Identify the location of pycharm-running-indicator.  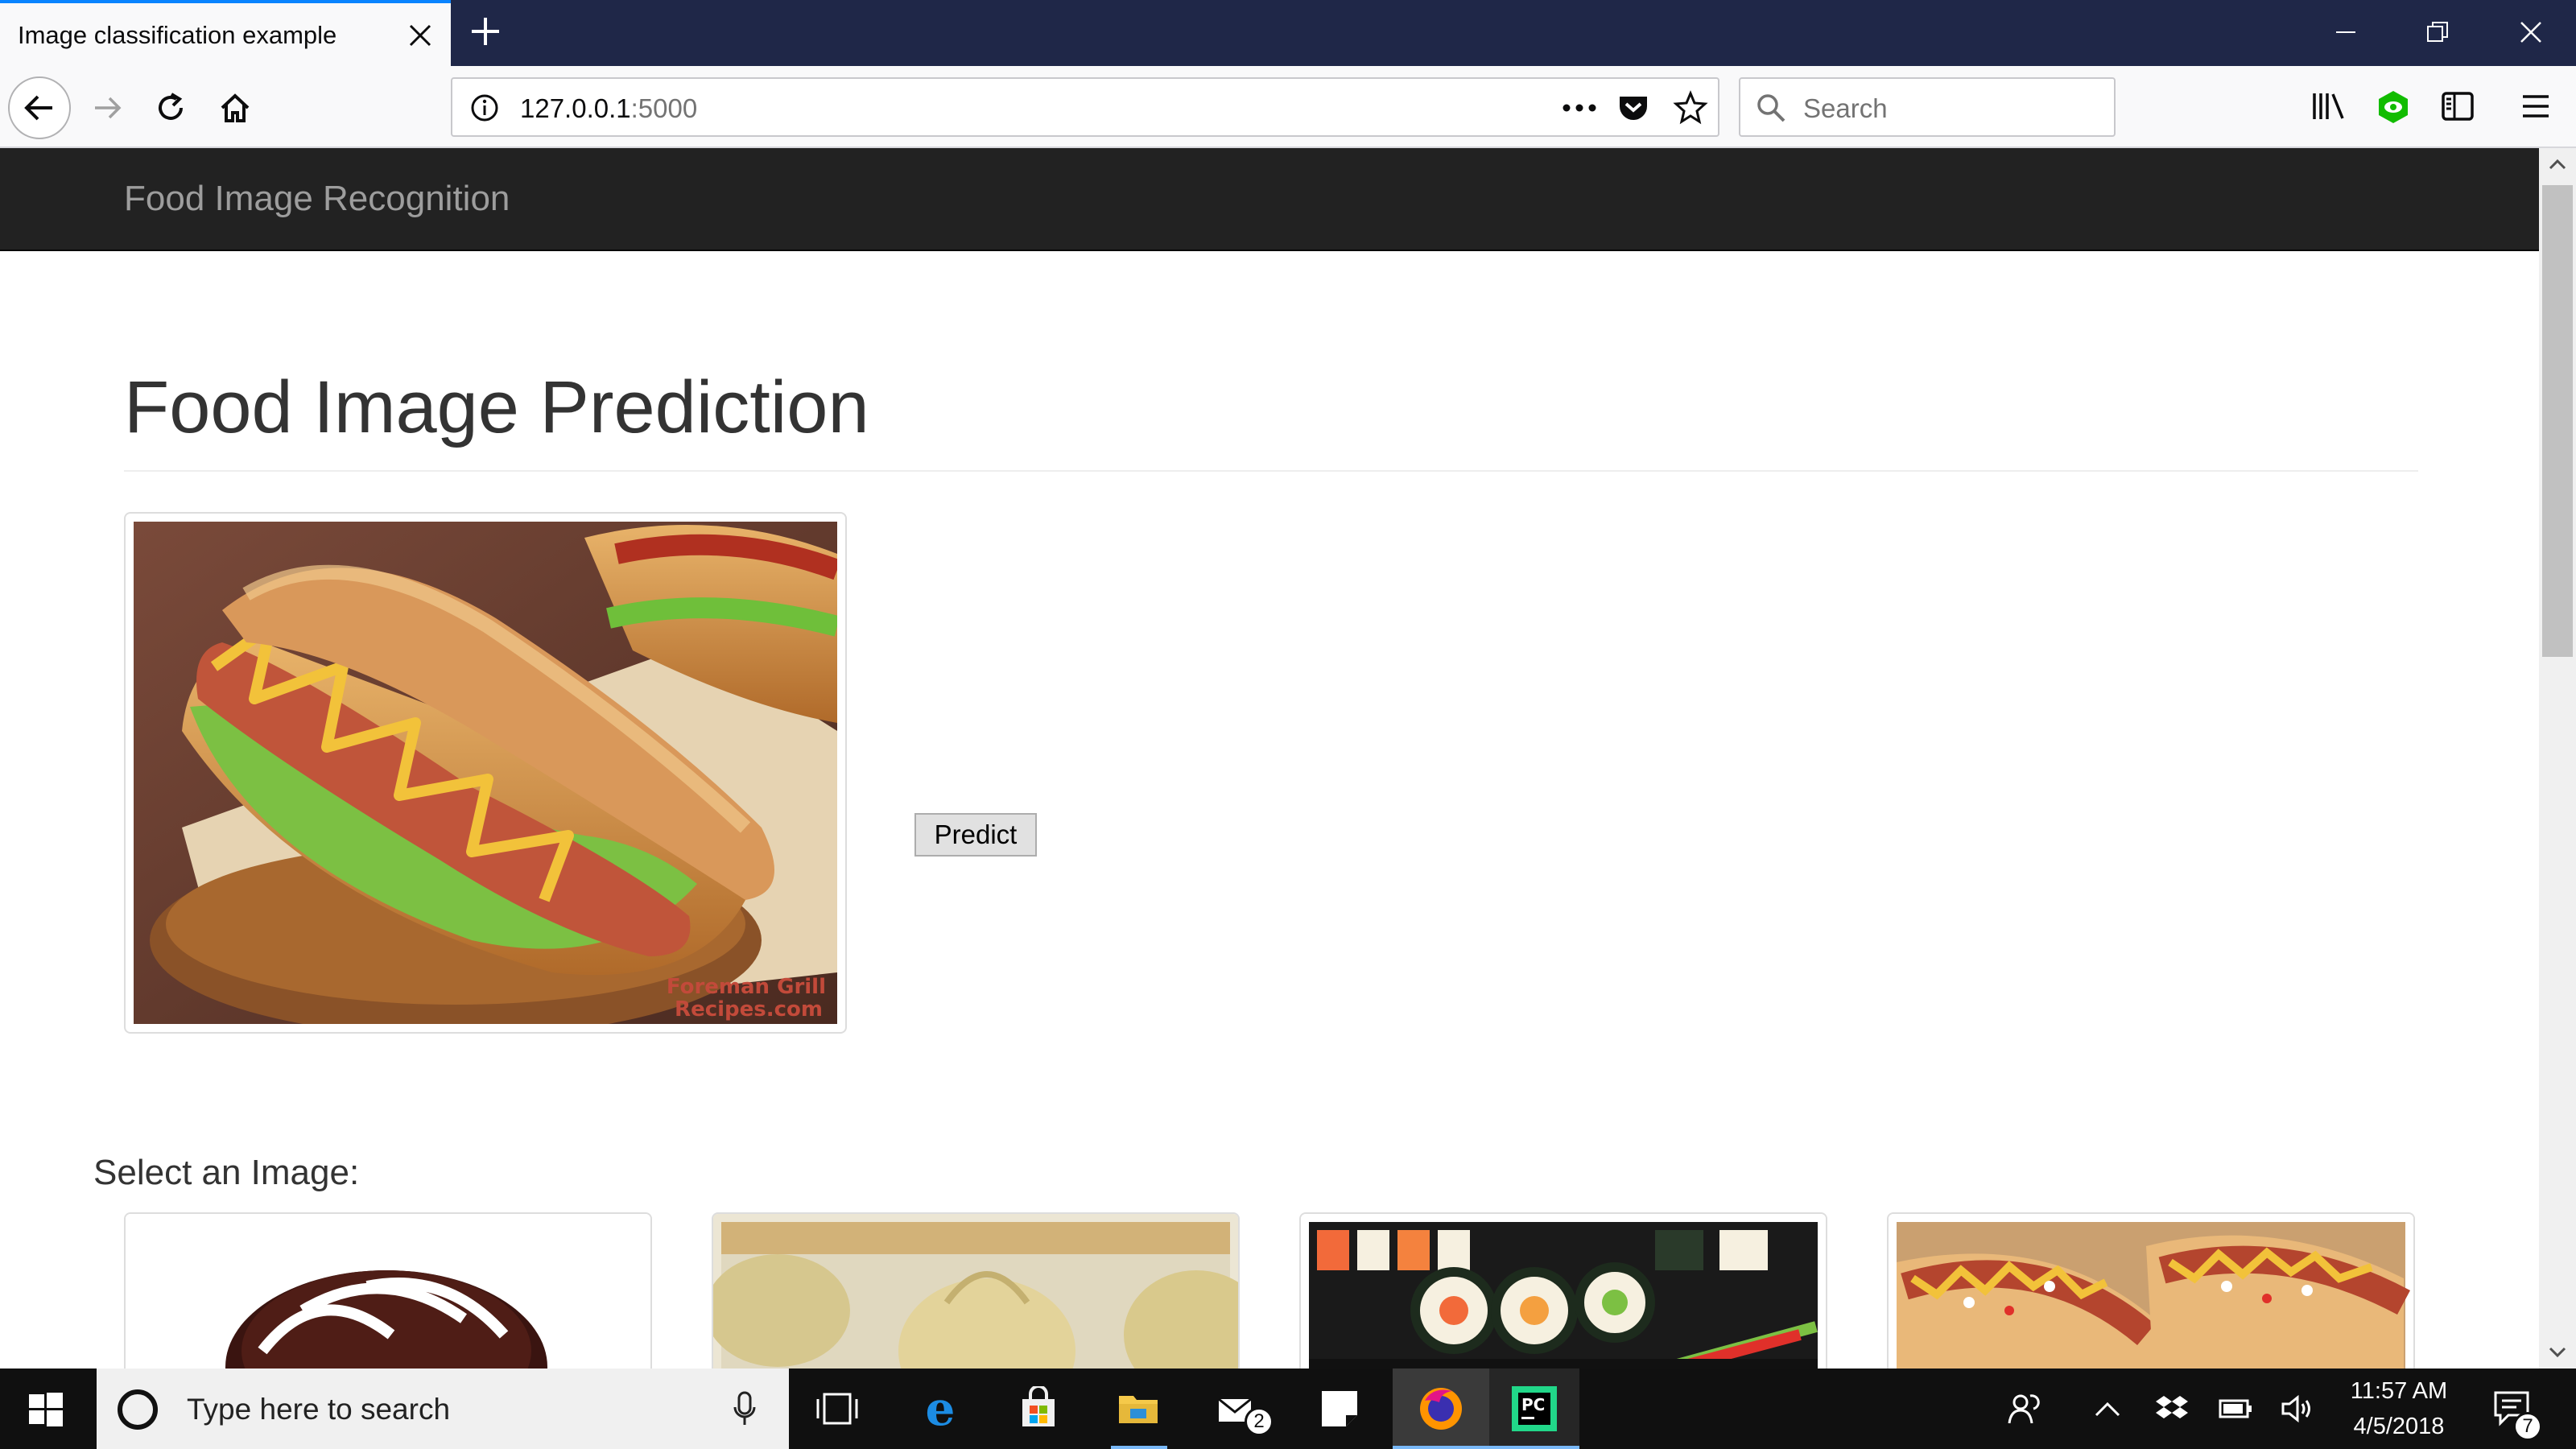
(1534, 1447).